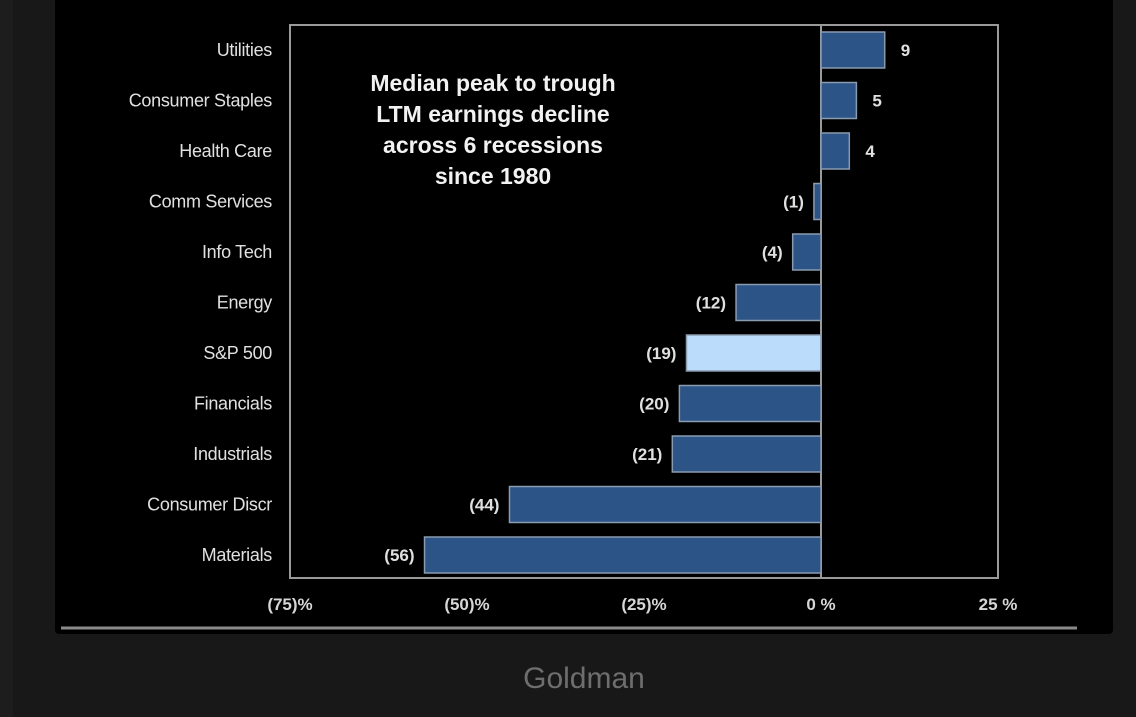  Describe the element at coordinates (654, 404) in the screenshot. I see `value-label: (20)` at that location.